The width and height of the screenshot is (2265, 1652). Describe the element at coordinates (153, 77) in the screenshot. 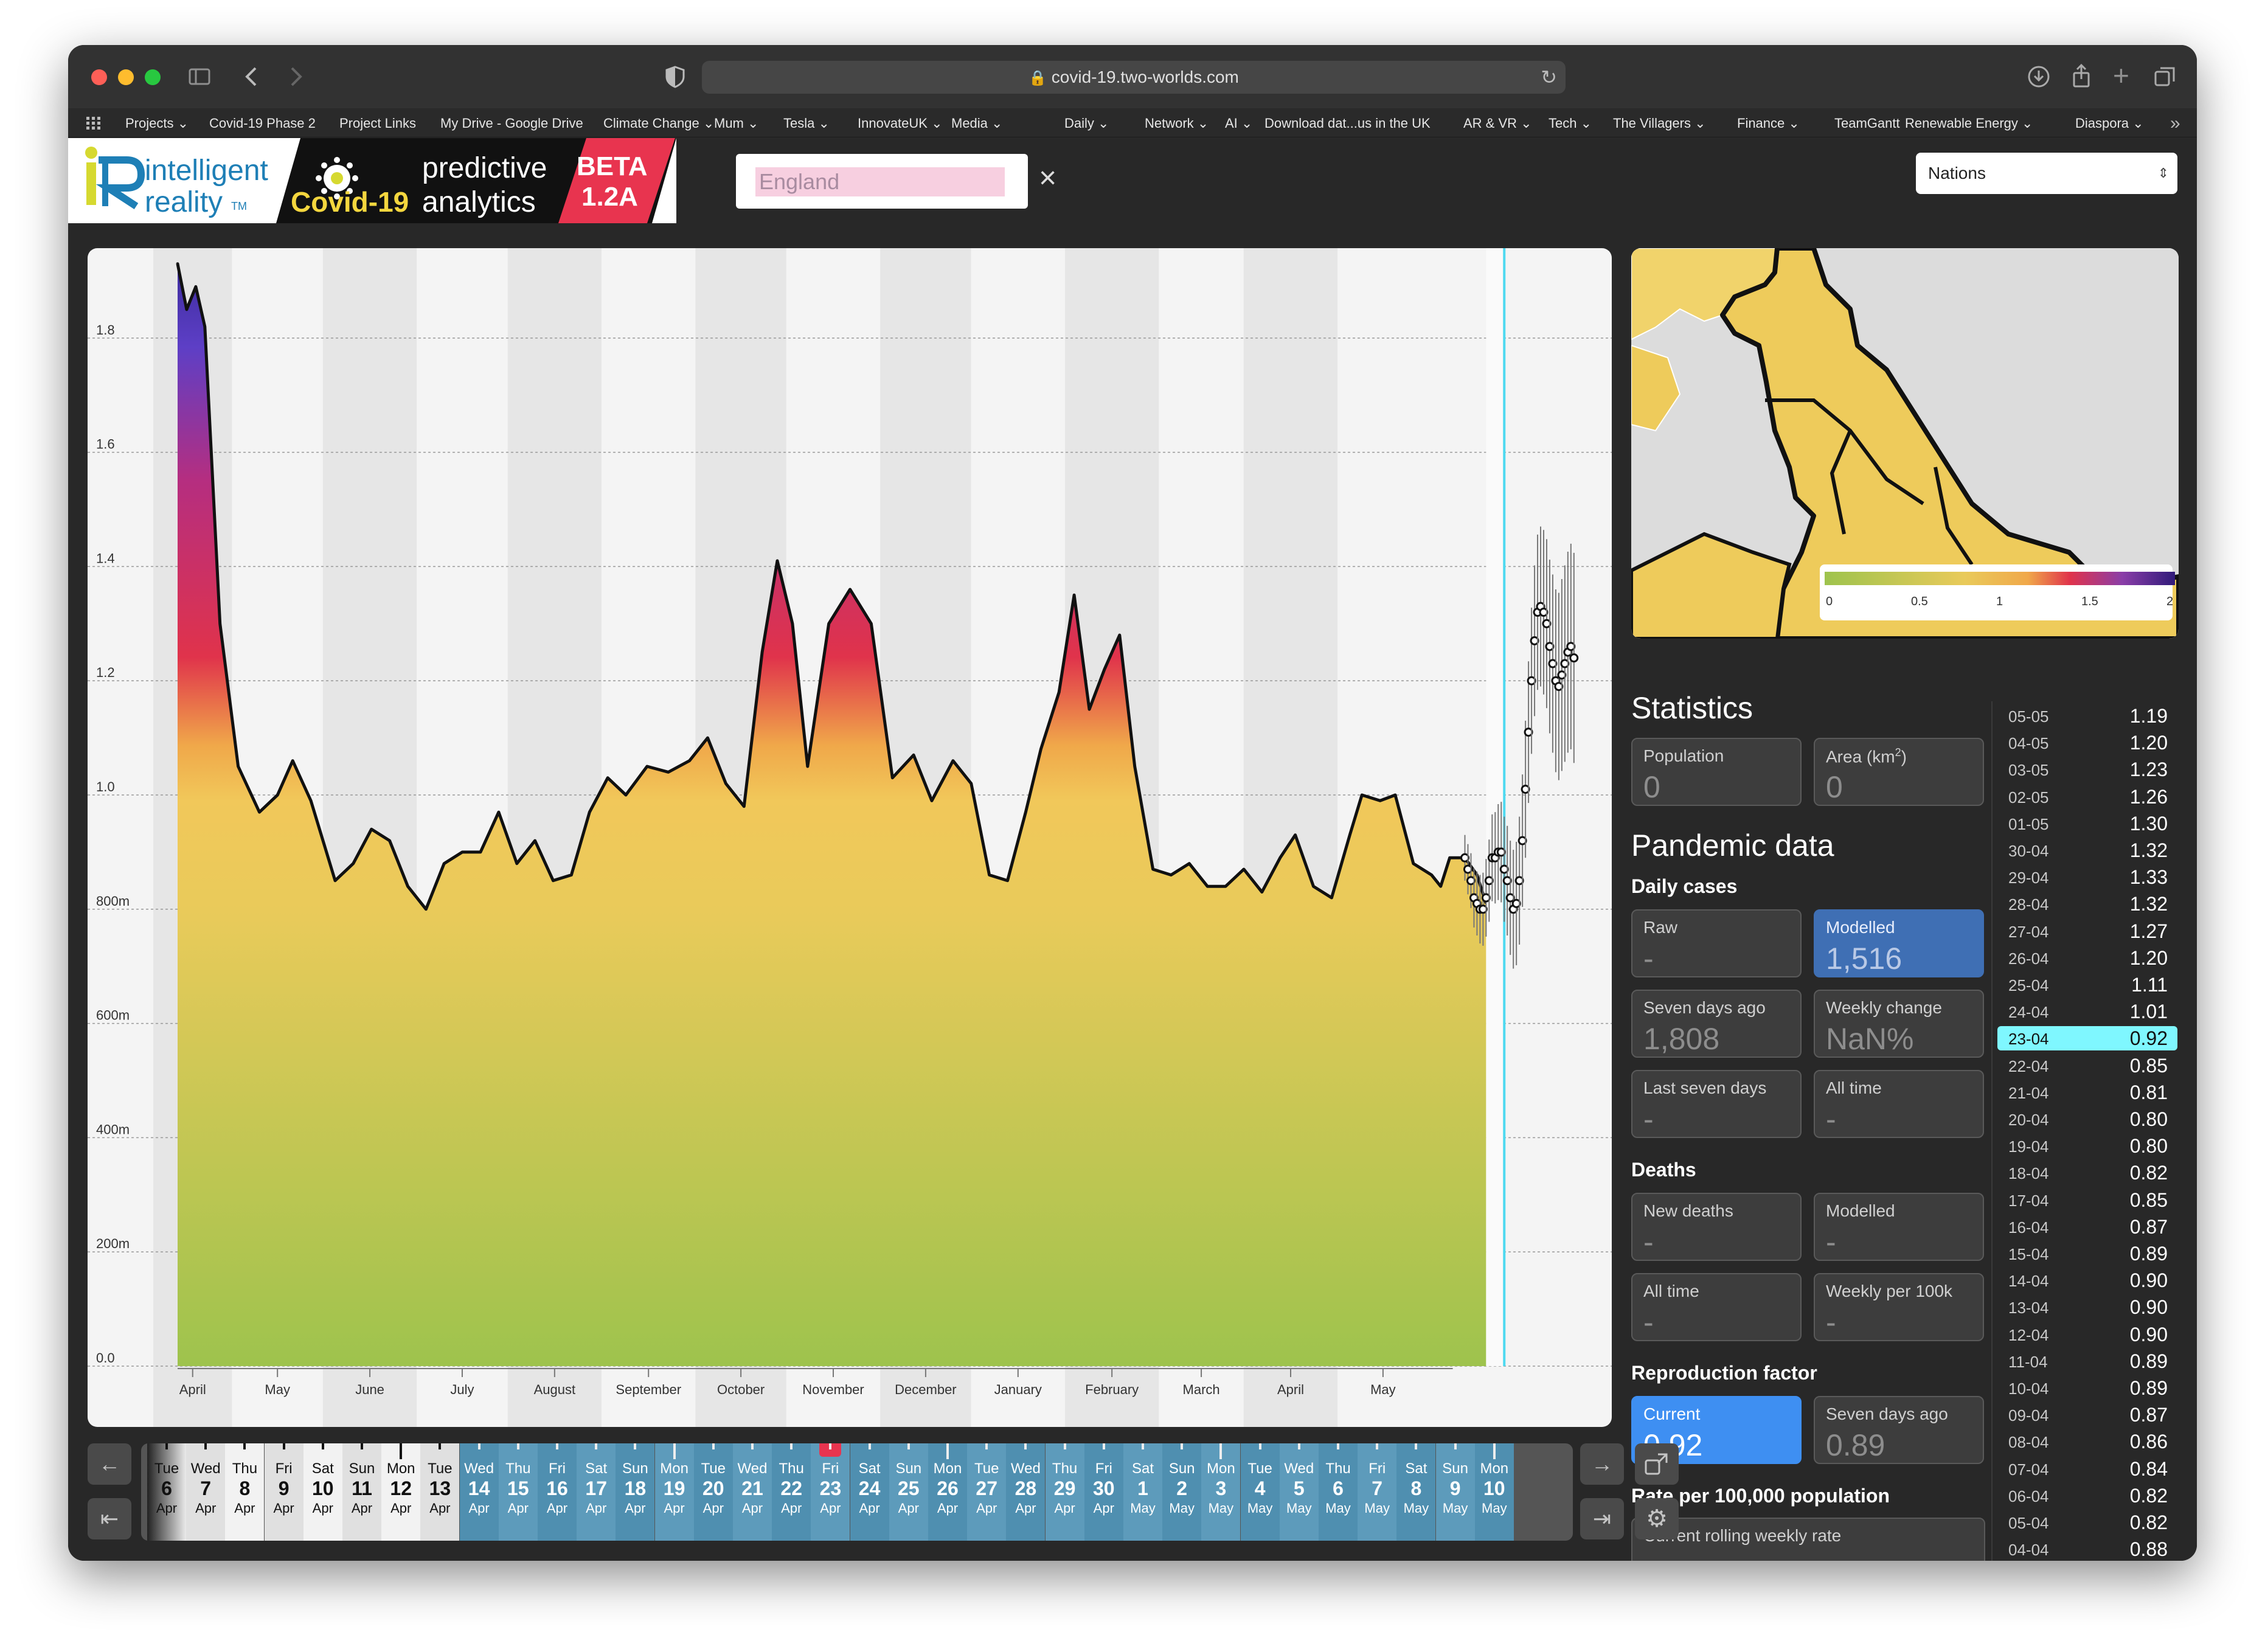

I see `zoom-window-button` at that location.